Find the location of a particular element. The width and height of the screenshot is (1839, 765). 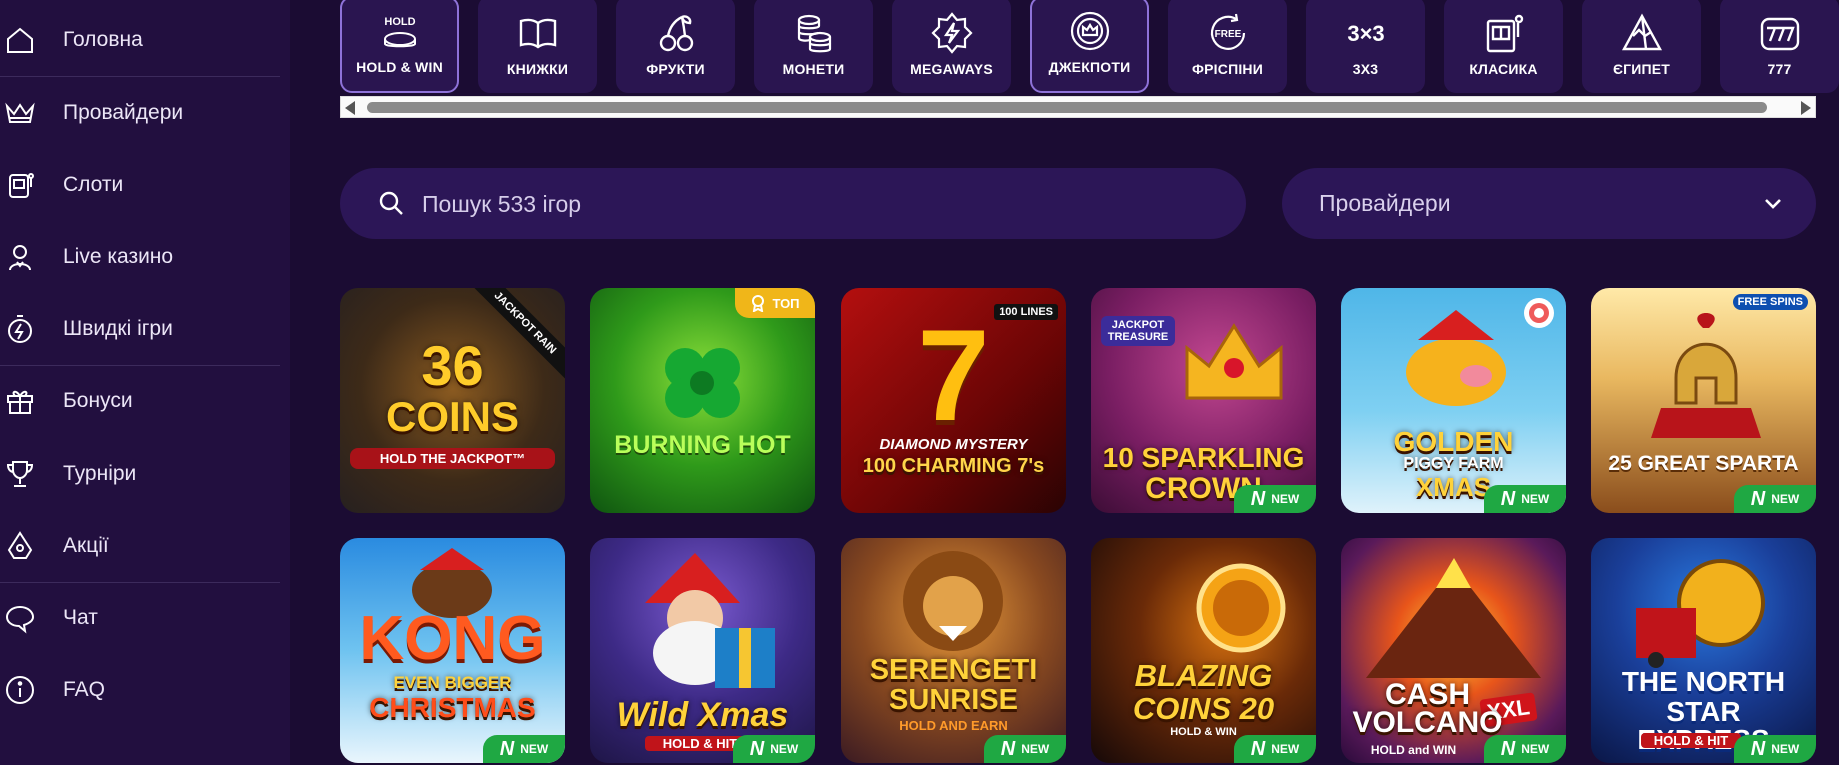

providers-dropdown: Провайдери is located at coordinates (1549, 203).